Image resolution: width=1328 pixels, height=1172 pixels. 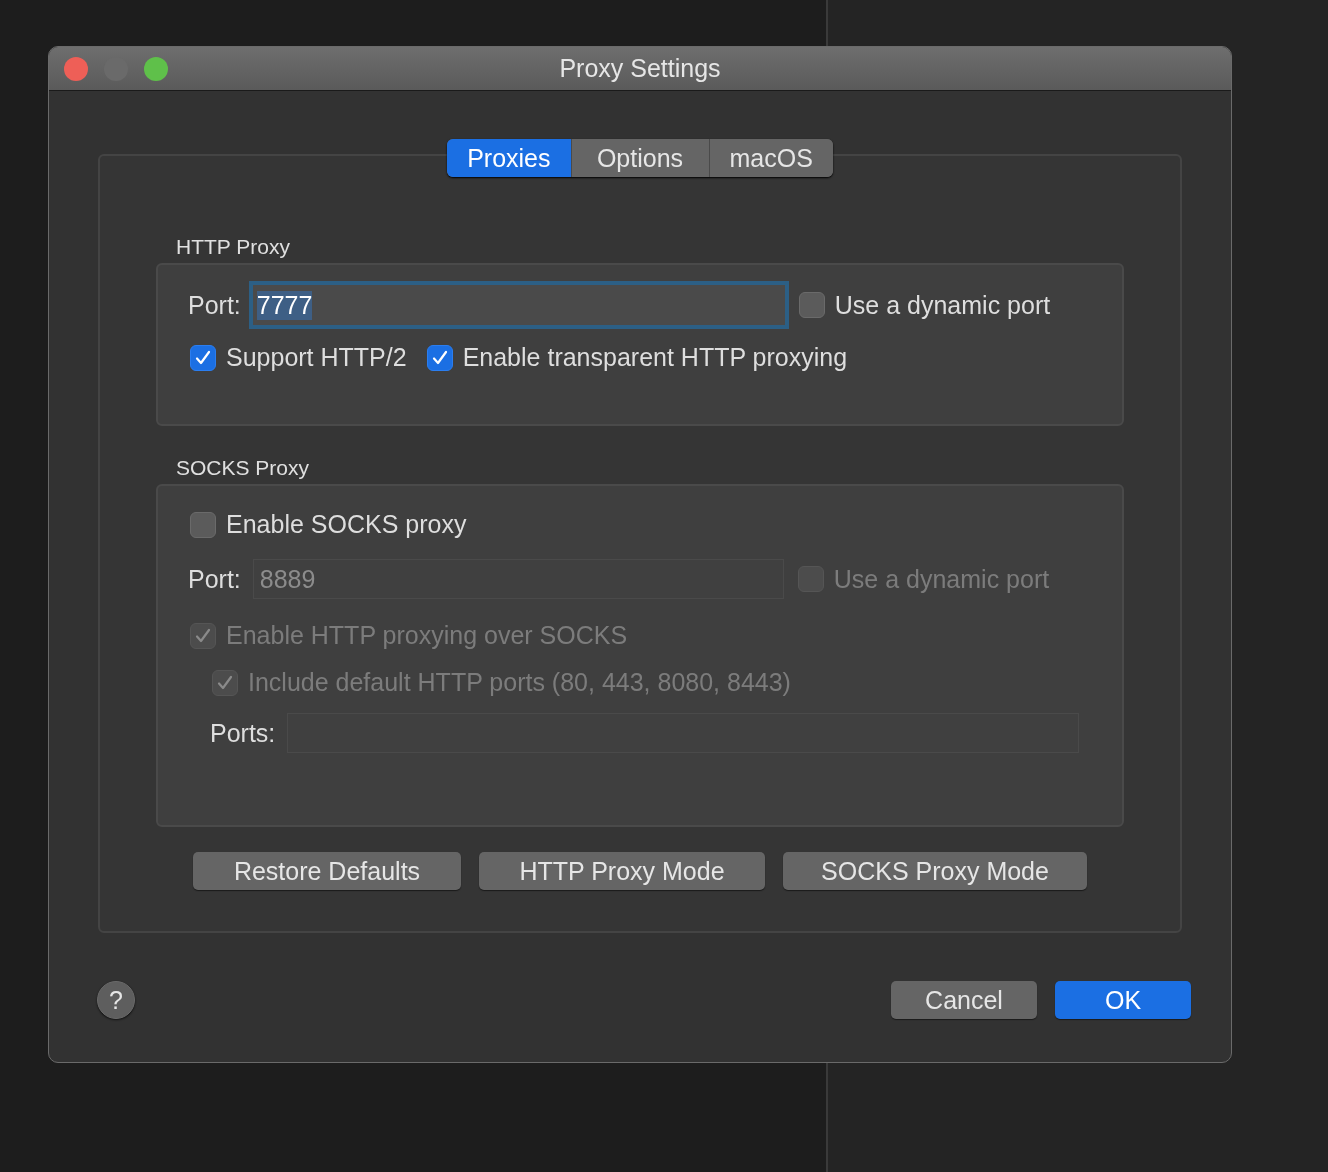 I want to click on group-title: SOCKS Proxy, so click(x=243, y=468).